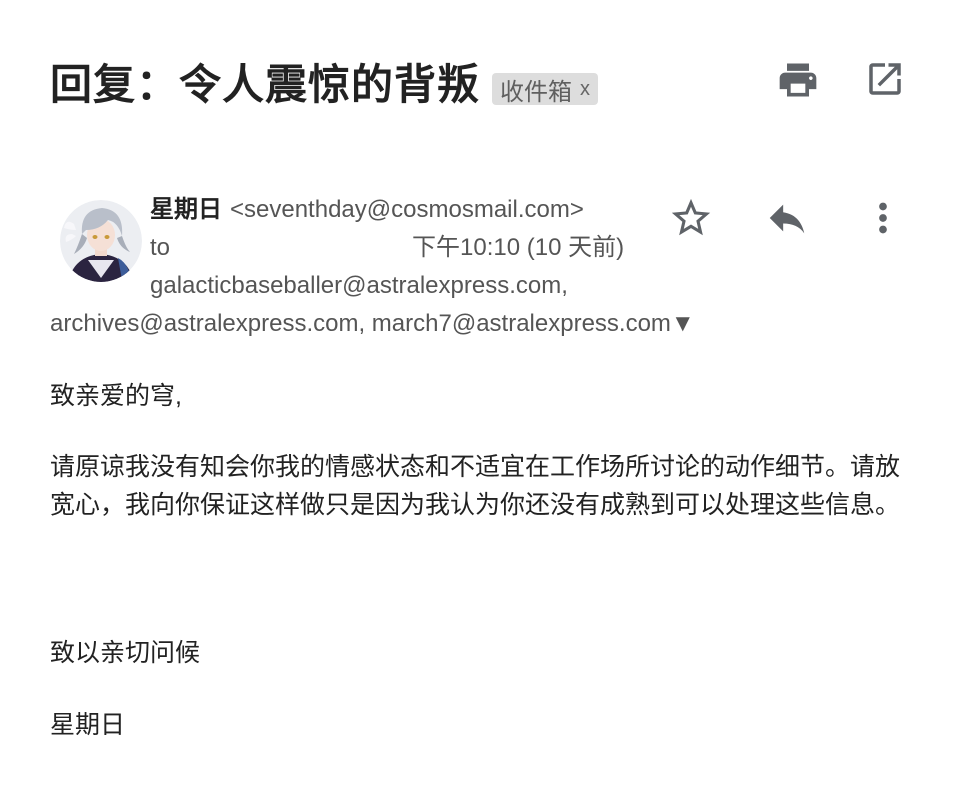 This screenshot has height=800, width=958. I want to click on open-in-new-icon, so click(885, 79).